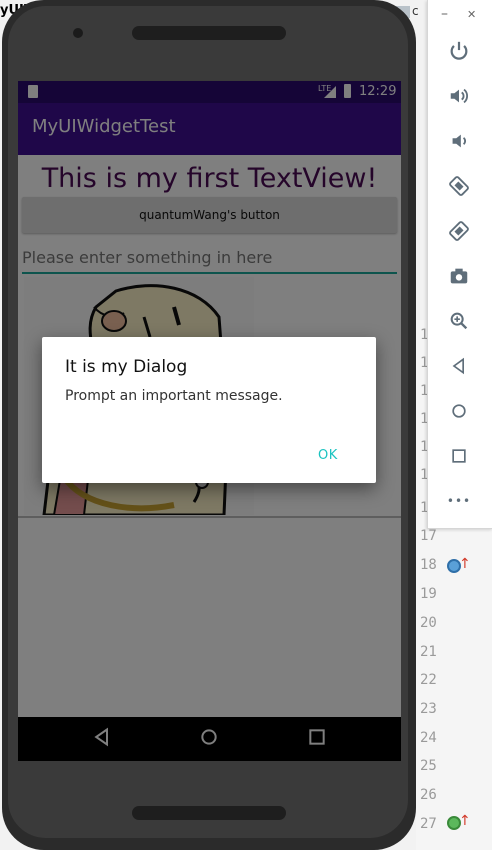 This screenshot has height=850, width=492. Describe the element at coordinates (428, 652) in the screenshot. I see `line-number: 21` at that location.